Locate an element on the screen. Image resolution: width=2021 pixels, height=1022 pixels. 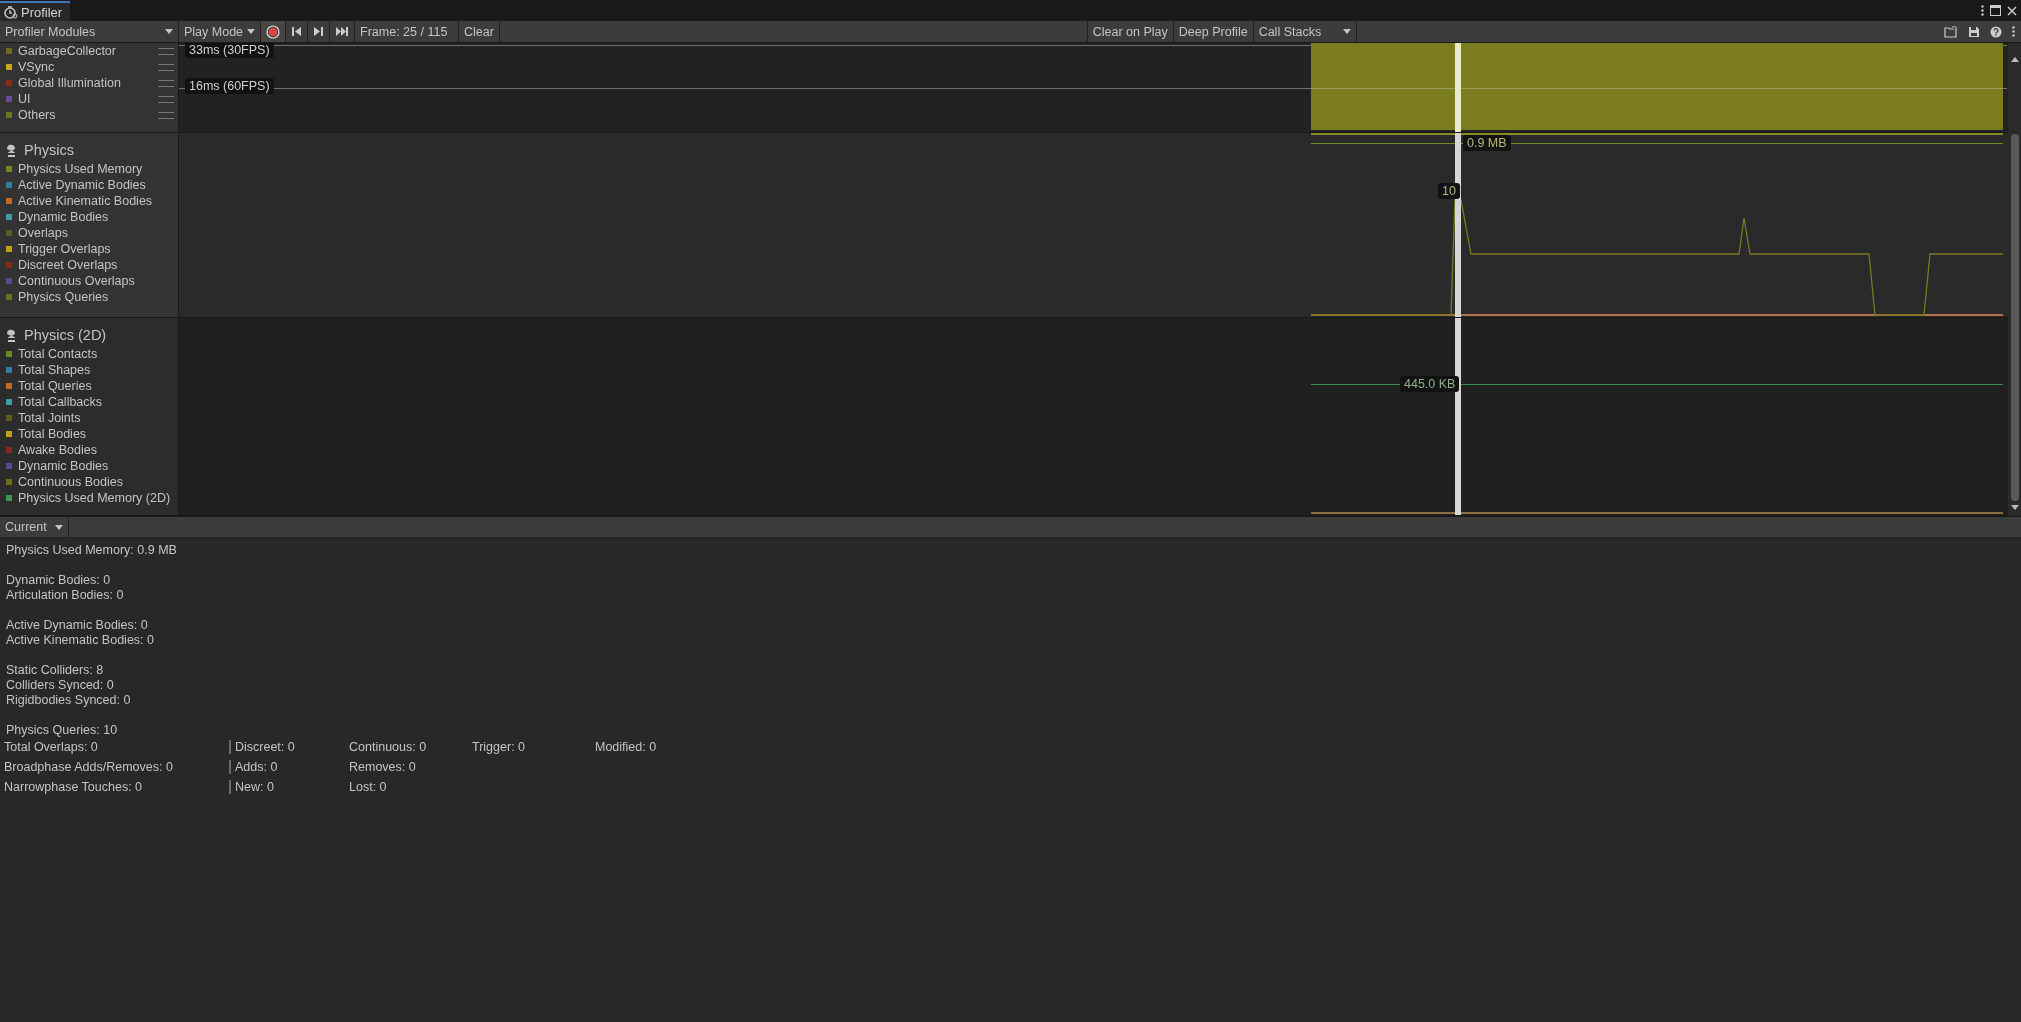
legend-label: Physics Used Memory is located at coordinates (98, 169).